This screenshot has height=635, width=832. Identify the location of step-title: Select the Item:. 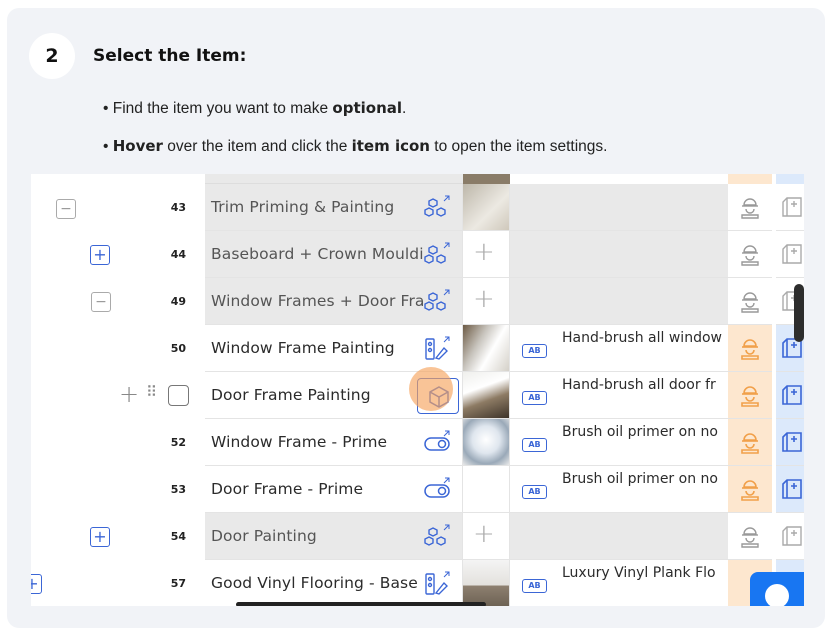
(170, 56).